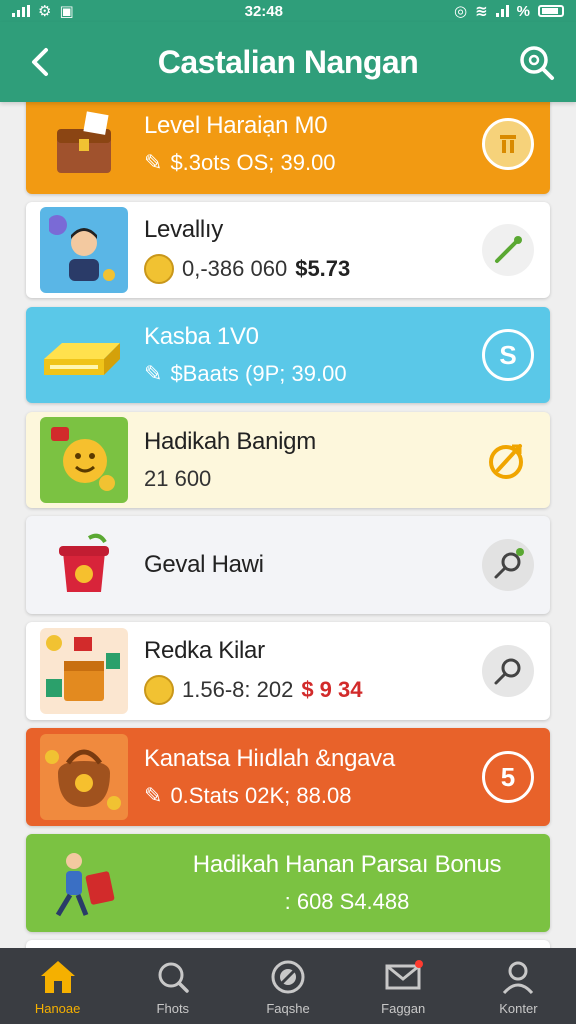  I want to click on bottom-nav: Hanoae Fhots Faqshe Faggan Konter, so click(288, 986).